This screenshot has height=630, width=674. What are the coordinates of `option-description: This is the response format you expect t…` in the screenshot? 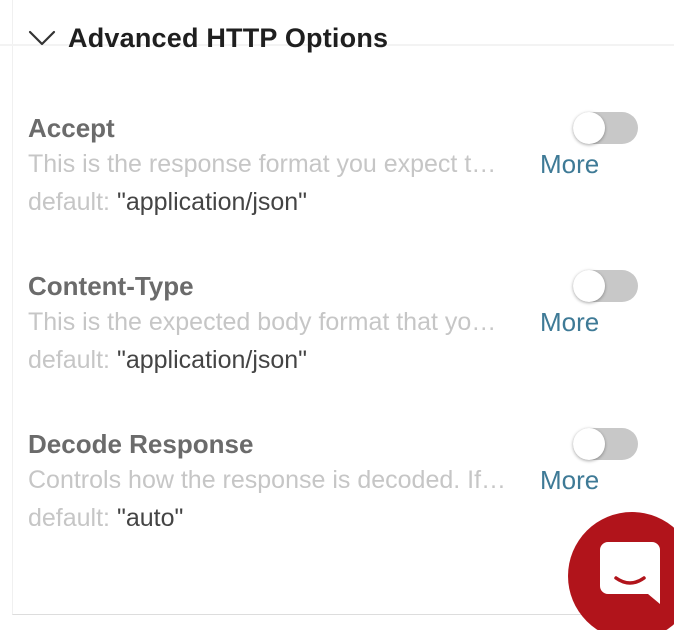 It's located at (262, 164).